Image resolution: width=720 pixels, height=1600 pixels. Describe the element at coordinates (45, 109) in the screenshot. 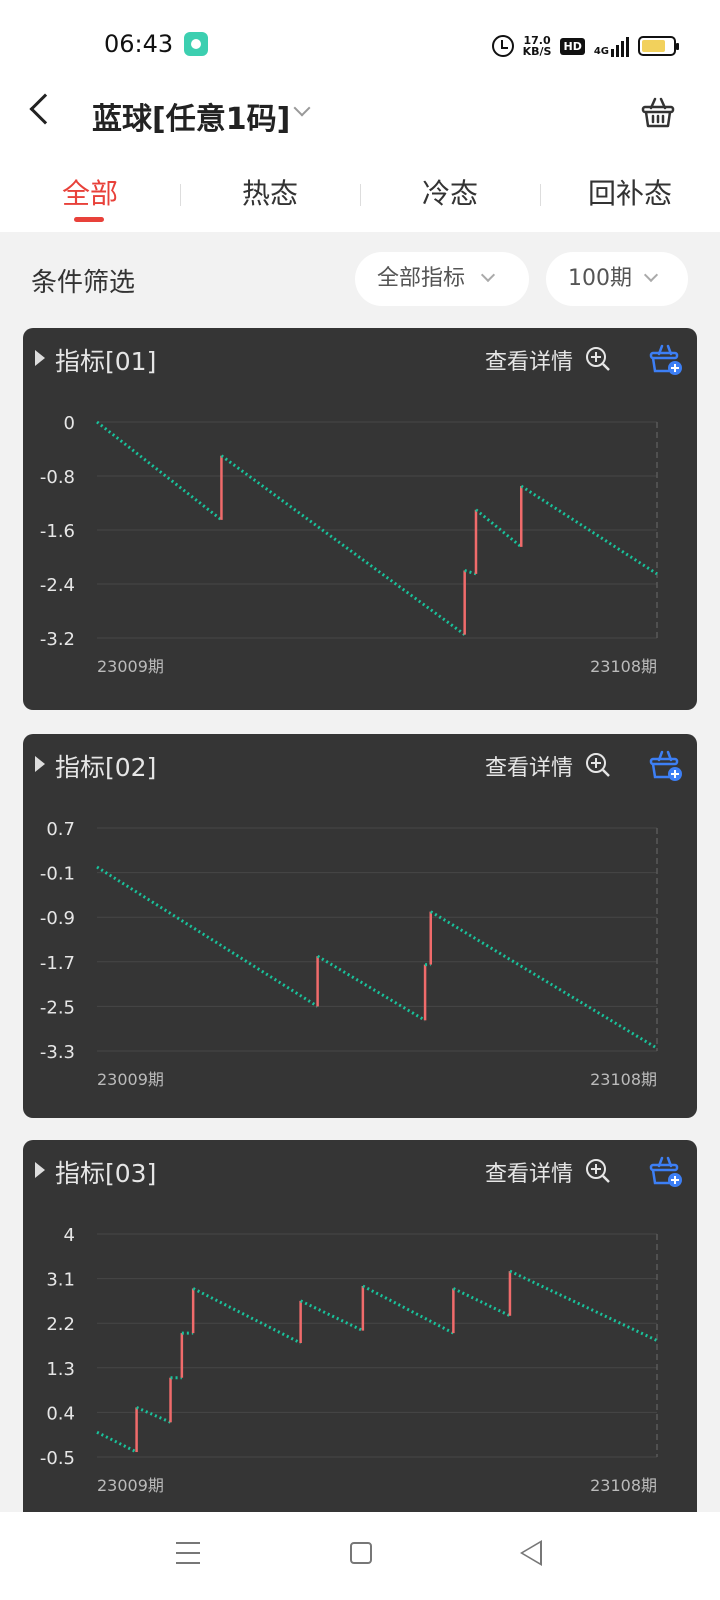

I see `chevron-left-icon` at that location.